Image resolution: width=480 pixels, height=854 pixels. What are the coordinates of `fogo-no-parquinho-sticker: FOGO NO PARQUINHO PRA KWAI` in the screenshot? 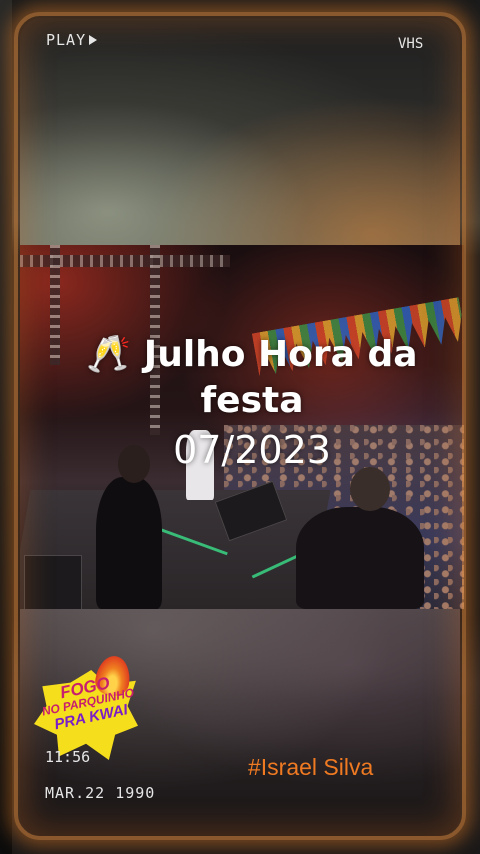 It's located at (87, 706).